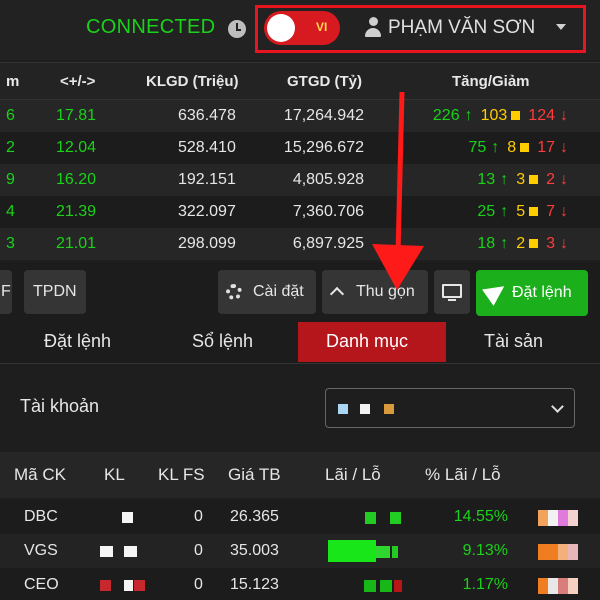 Image resolution: width=600 pixels, height=600 pixels. I want to click on stock-code: CEO, so click(41, 585).